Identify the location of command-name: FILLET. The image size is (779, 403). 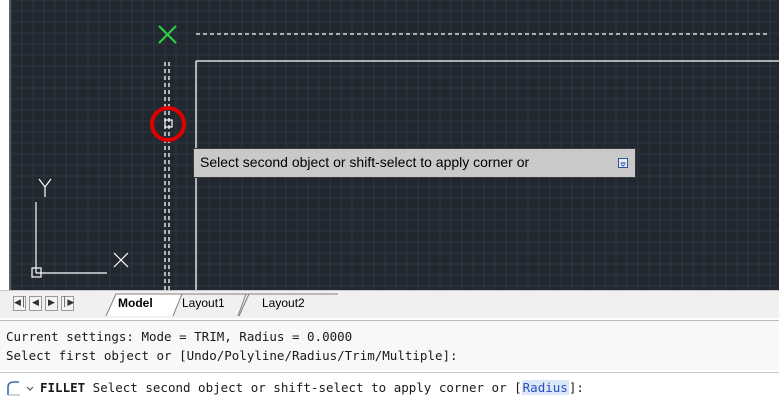
(63, 387).